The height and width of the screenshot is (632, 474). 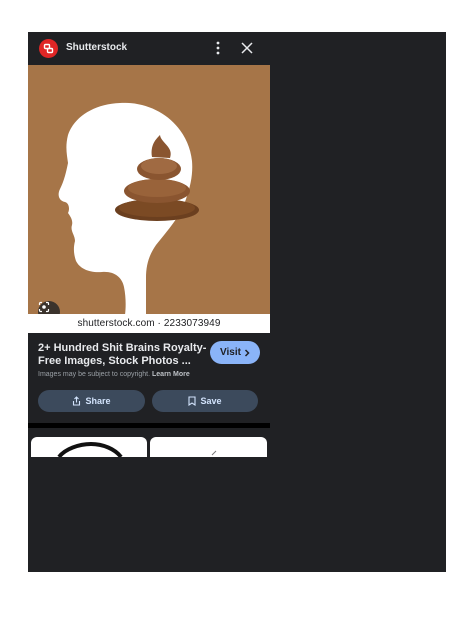 I want to click on learn-more-link: Learn More, so click(x=171, y=374).